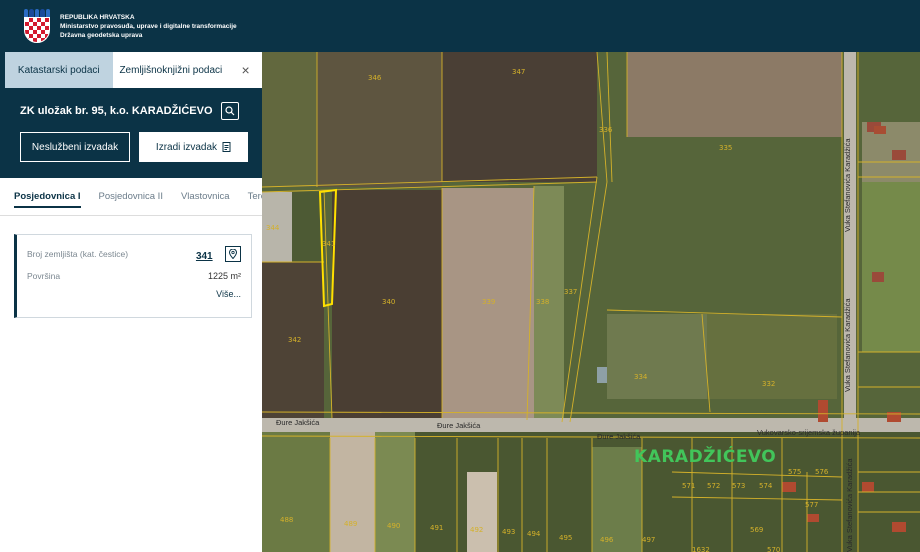 The width and height of the screenshot is (920, 552). What do you see at coordinates (233, 254) in the screenshot?
I see `map-pin-icon` at bounding box center [233, 254].